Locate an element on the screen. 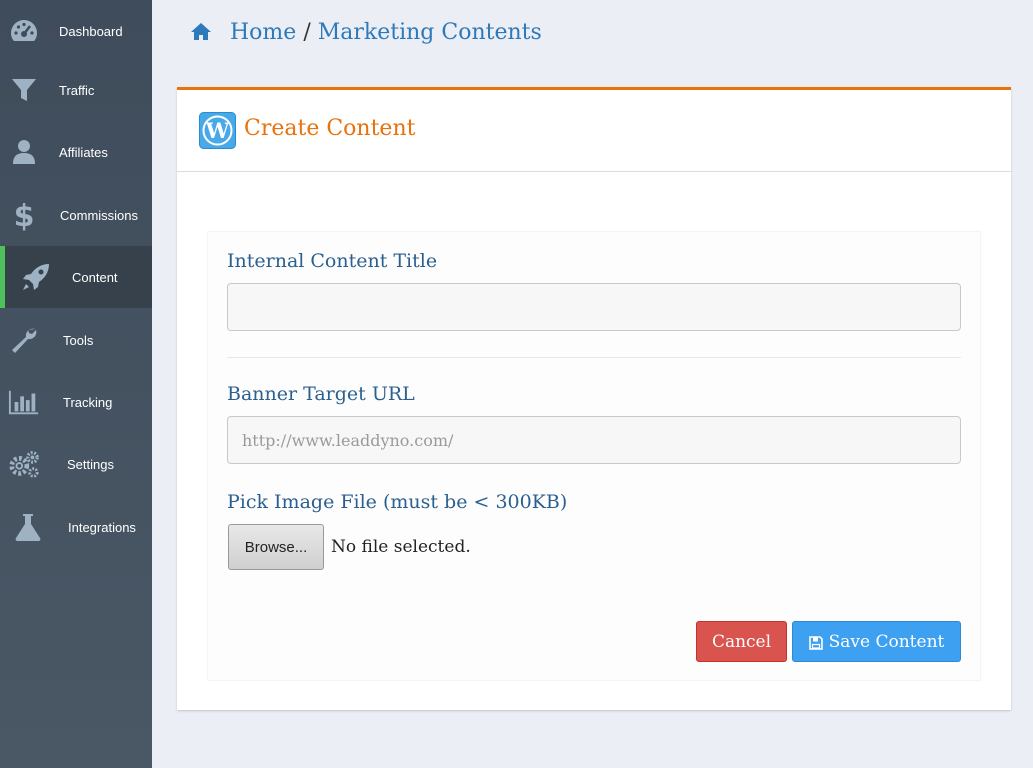 The image size is (1033, 768). wordpress-logo-icon: W is located at coordinates (217, 130).